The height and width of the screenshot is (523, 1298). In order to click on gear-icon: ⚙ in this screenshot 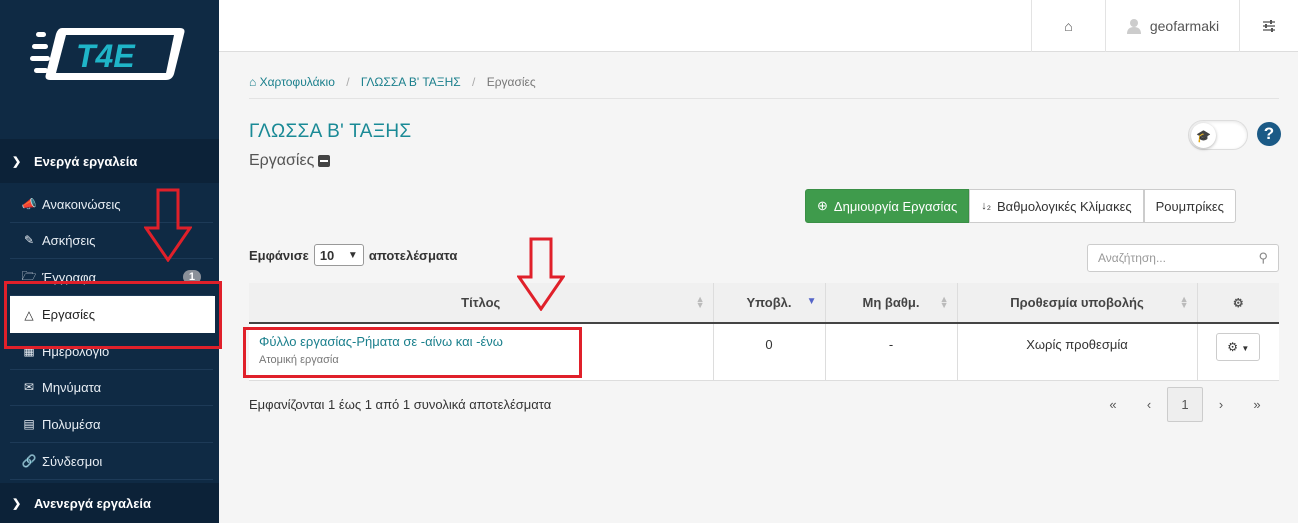, I will do `click(1232, 347)`.